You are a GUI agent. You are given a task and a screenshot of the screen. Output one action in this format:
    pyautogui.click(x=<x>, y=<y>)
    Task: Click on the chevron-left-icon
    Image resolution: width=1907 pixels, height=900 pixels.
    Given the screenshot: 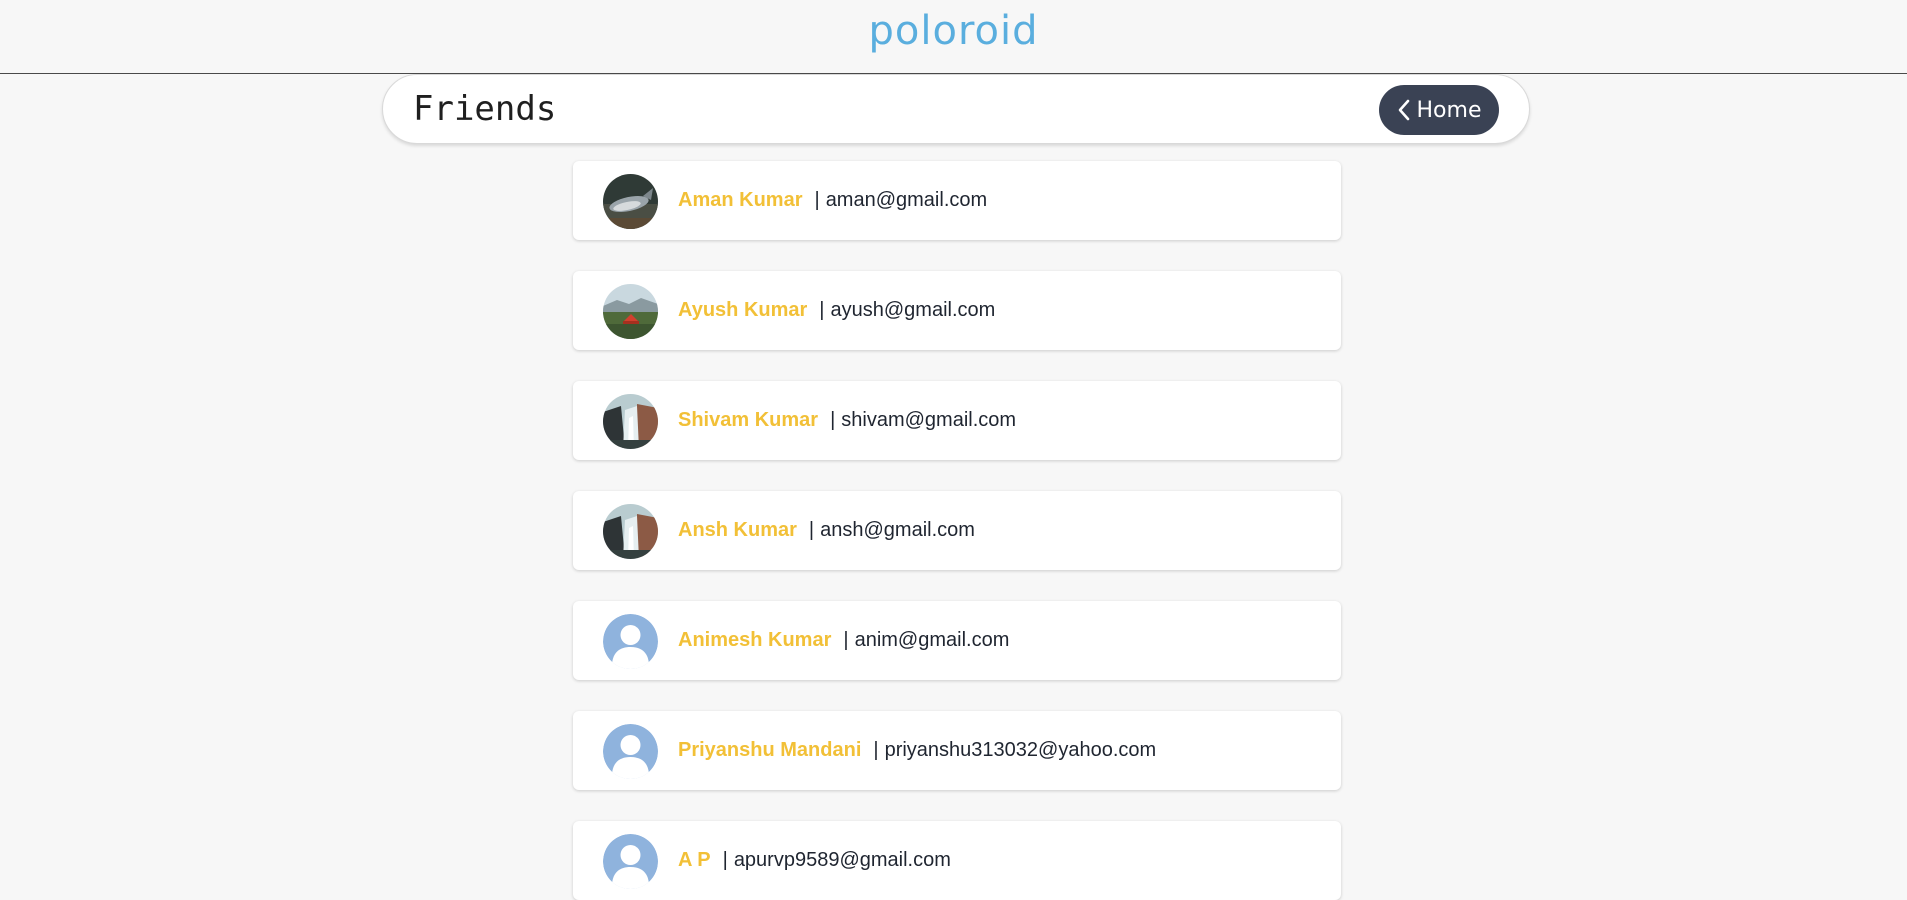 What is the action you would take?
    pyautogui.click(x=1404, y=110)
    